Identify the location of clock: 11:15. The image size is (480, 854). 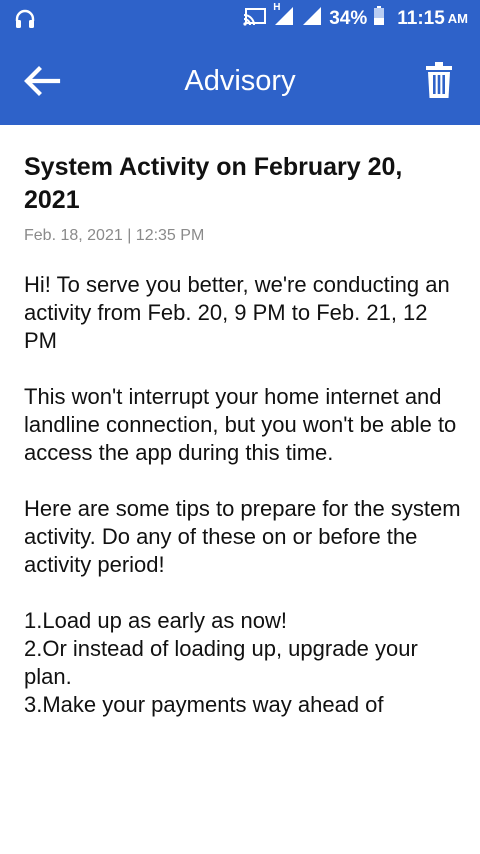
(421, 18).